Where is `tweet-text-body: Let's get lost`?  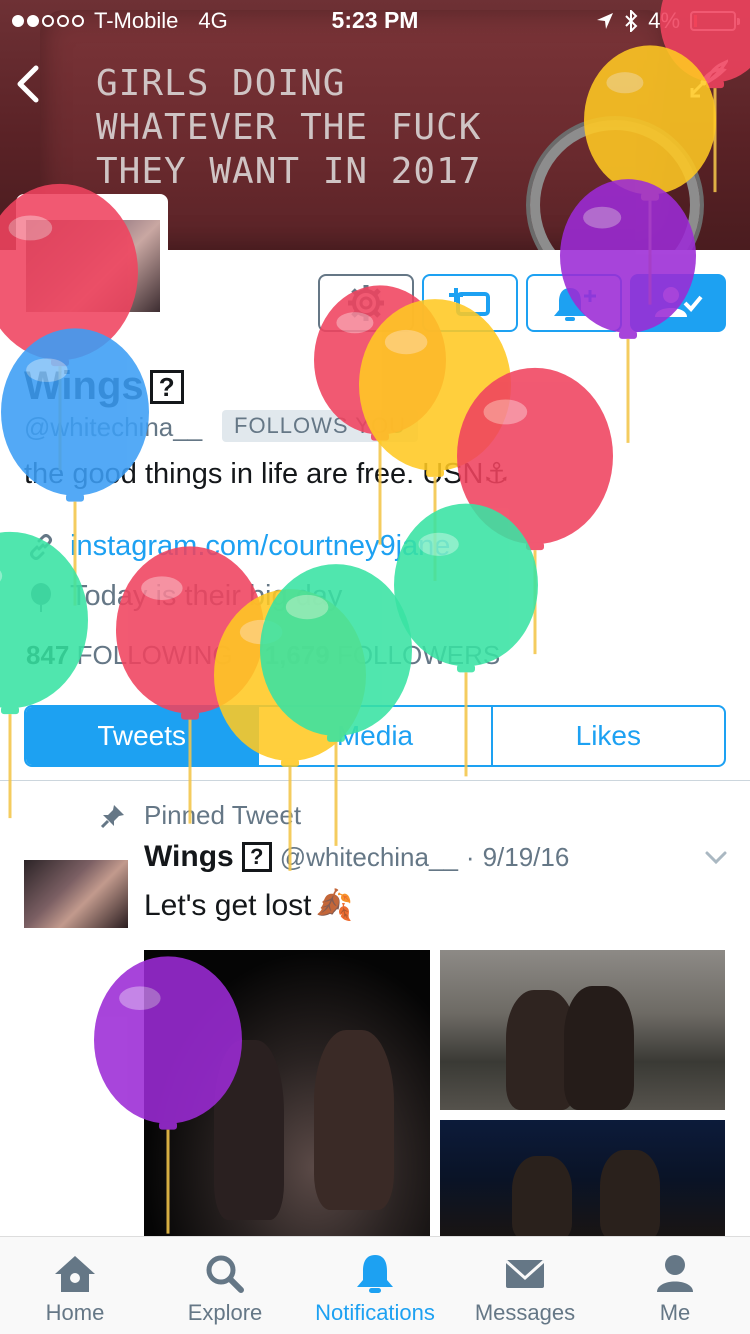 tweet-text-body: Let's get lost is located at coordinates (228, 905).